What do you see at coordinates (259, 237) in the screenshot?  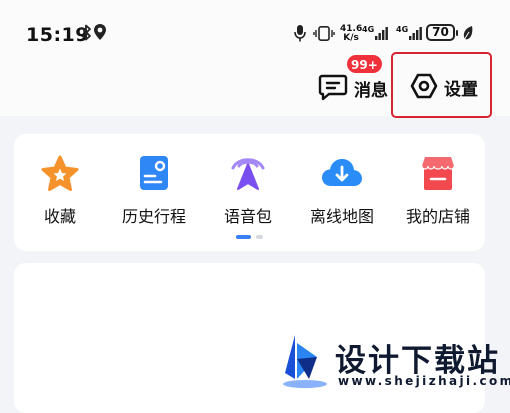 I see `page-dot` at bounding box center [259, 237].